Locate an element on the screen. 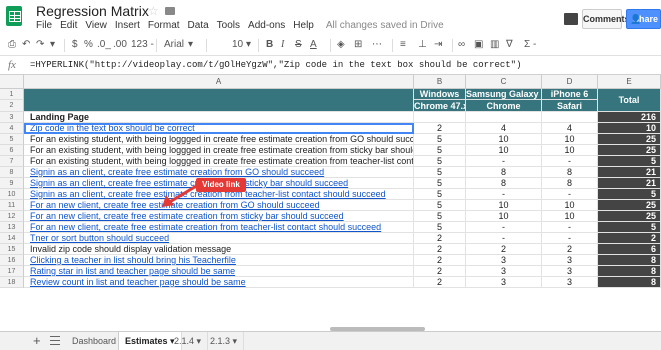  menu-help: Help is located at coordinates (303, 25).